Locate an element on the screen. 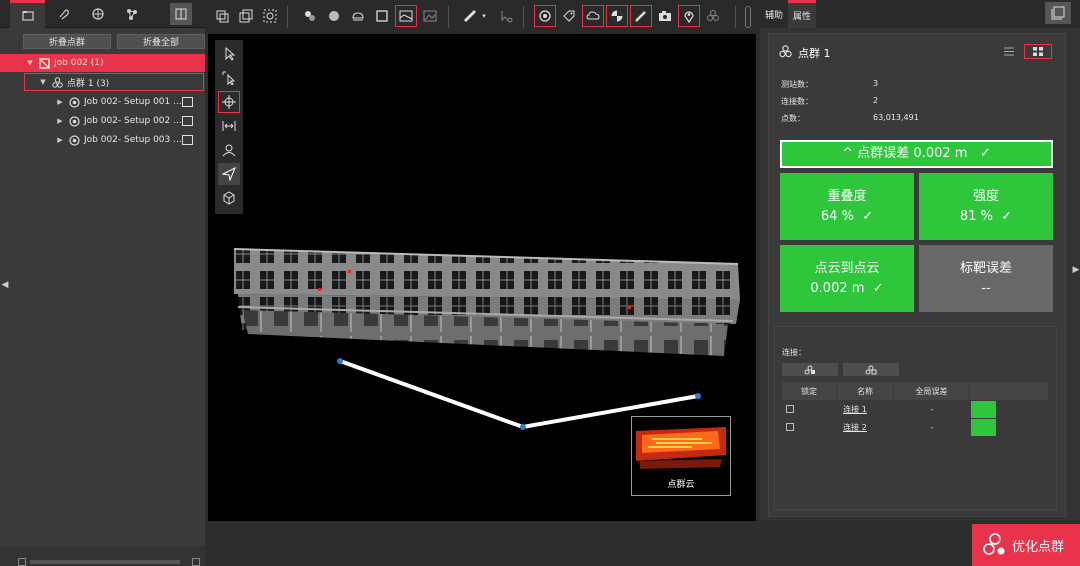 Image resolution: width=1080 pixels, height=566 pixels. maximize-panel-button is located at coordinates (1058, 13).